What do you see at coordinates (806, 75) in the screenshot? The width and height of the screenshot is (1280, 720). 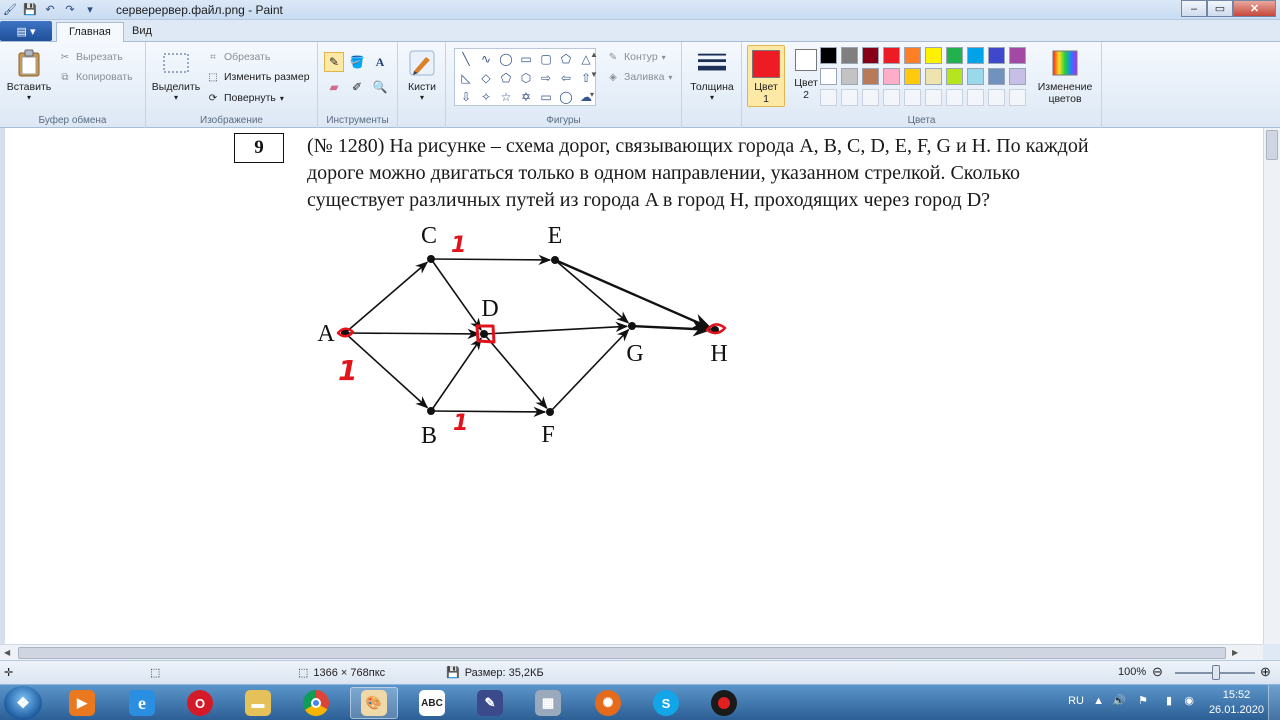 I see `color2-button: Цвет 2` at bounding box center [806, 75].